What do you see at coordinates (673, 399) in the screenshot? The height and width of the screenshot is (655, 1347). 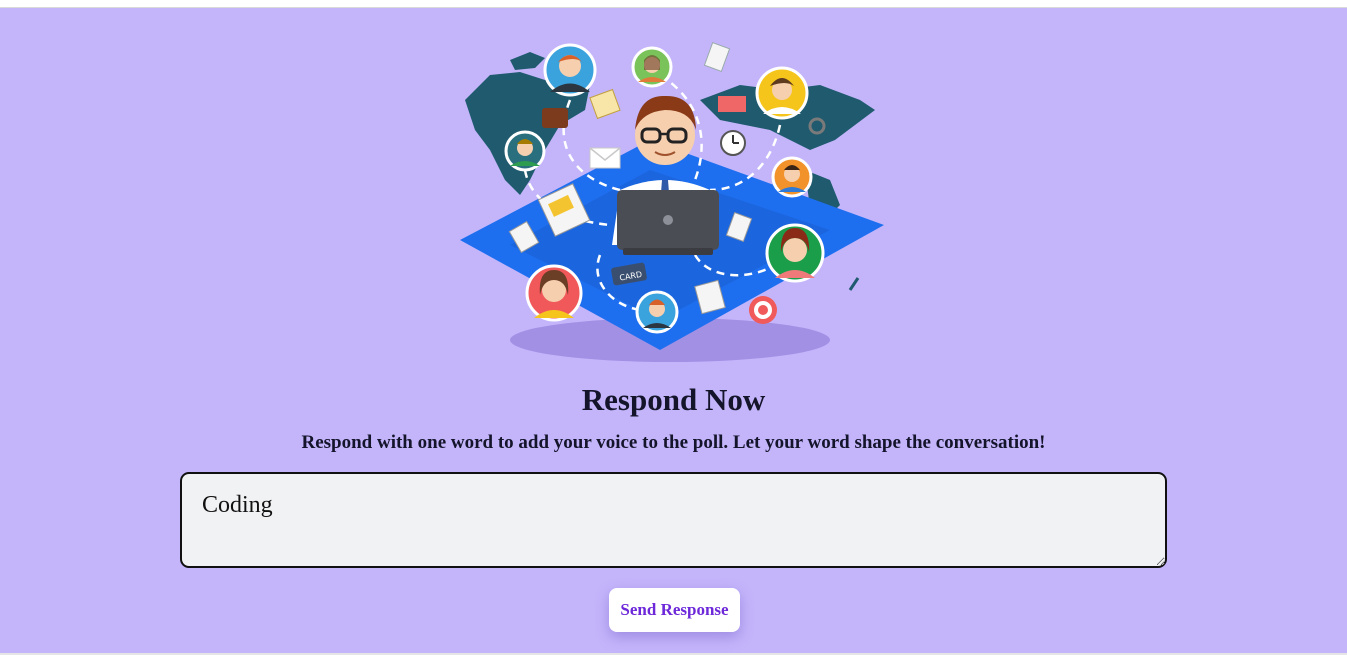 I see `page-title: Respond Now` at bounding box center [673, 399].